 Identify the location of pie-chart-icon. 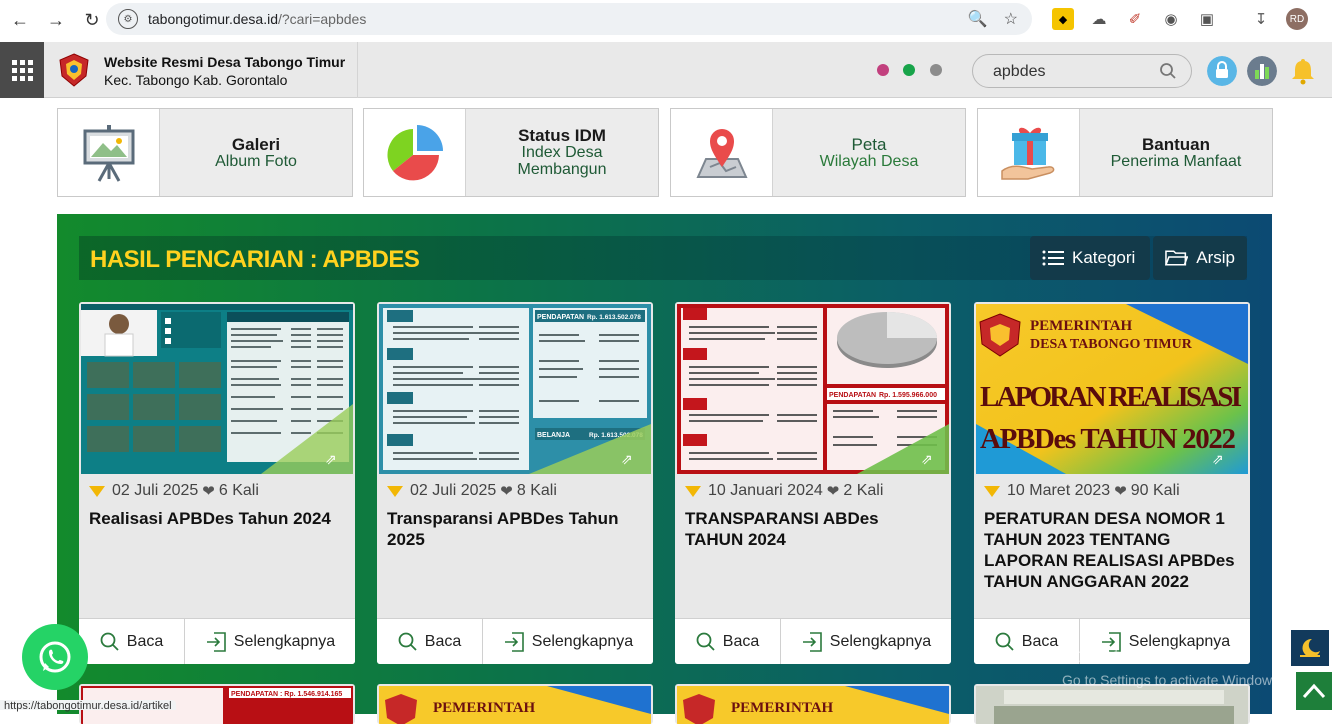
(414, 152).